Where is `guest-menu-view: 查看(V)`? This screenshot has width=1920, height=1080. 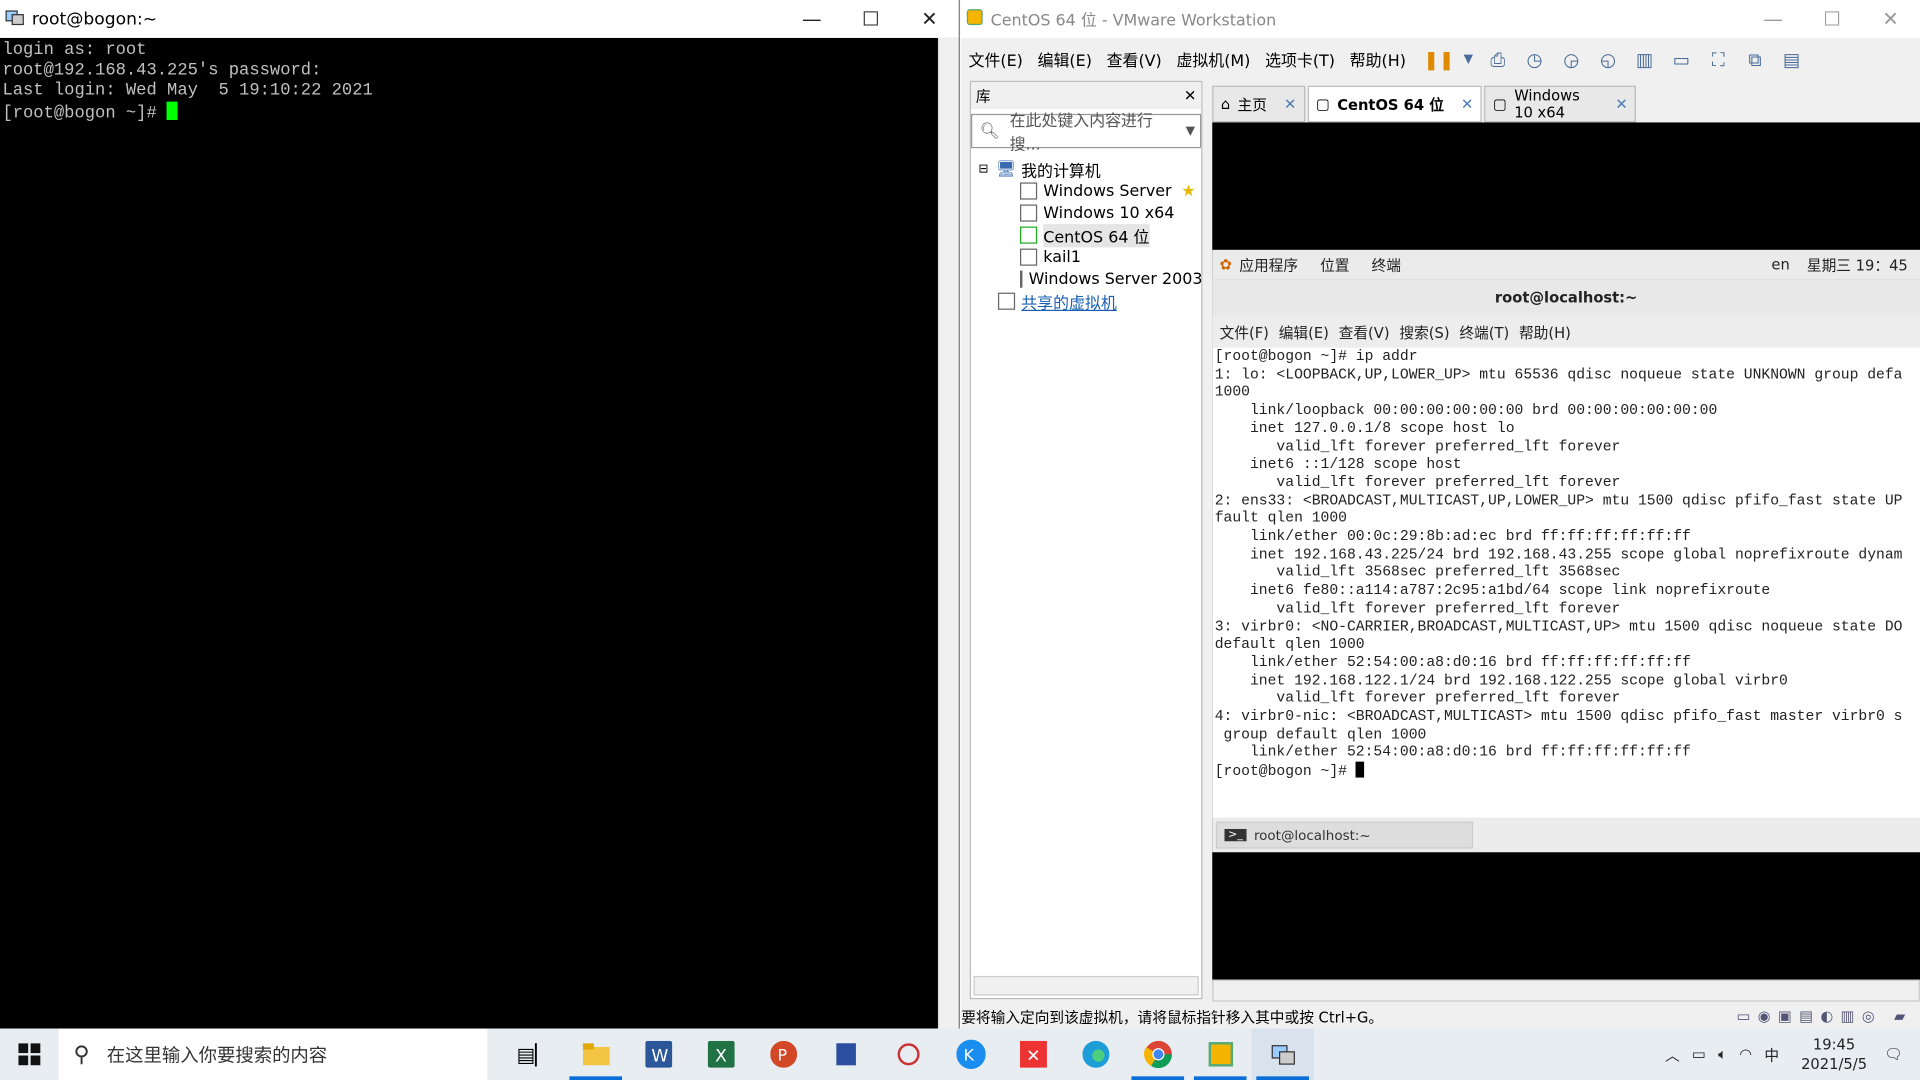 guest-menu-view: 查看(V) is located at coordinates (1364, 331).